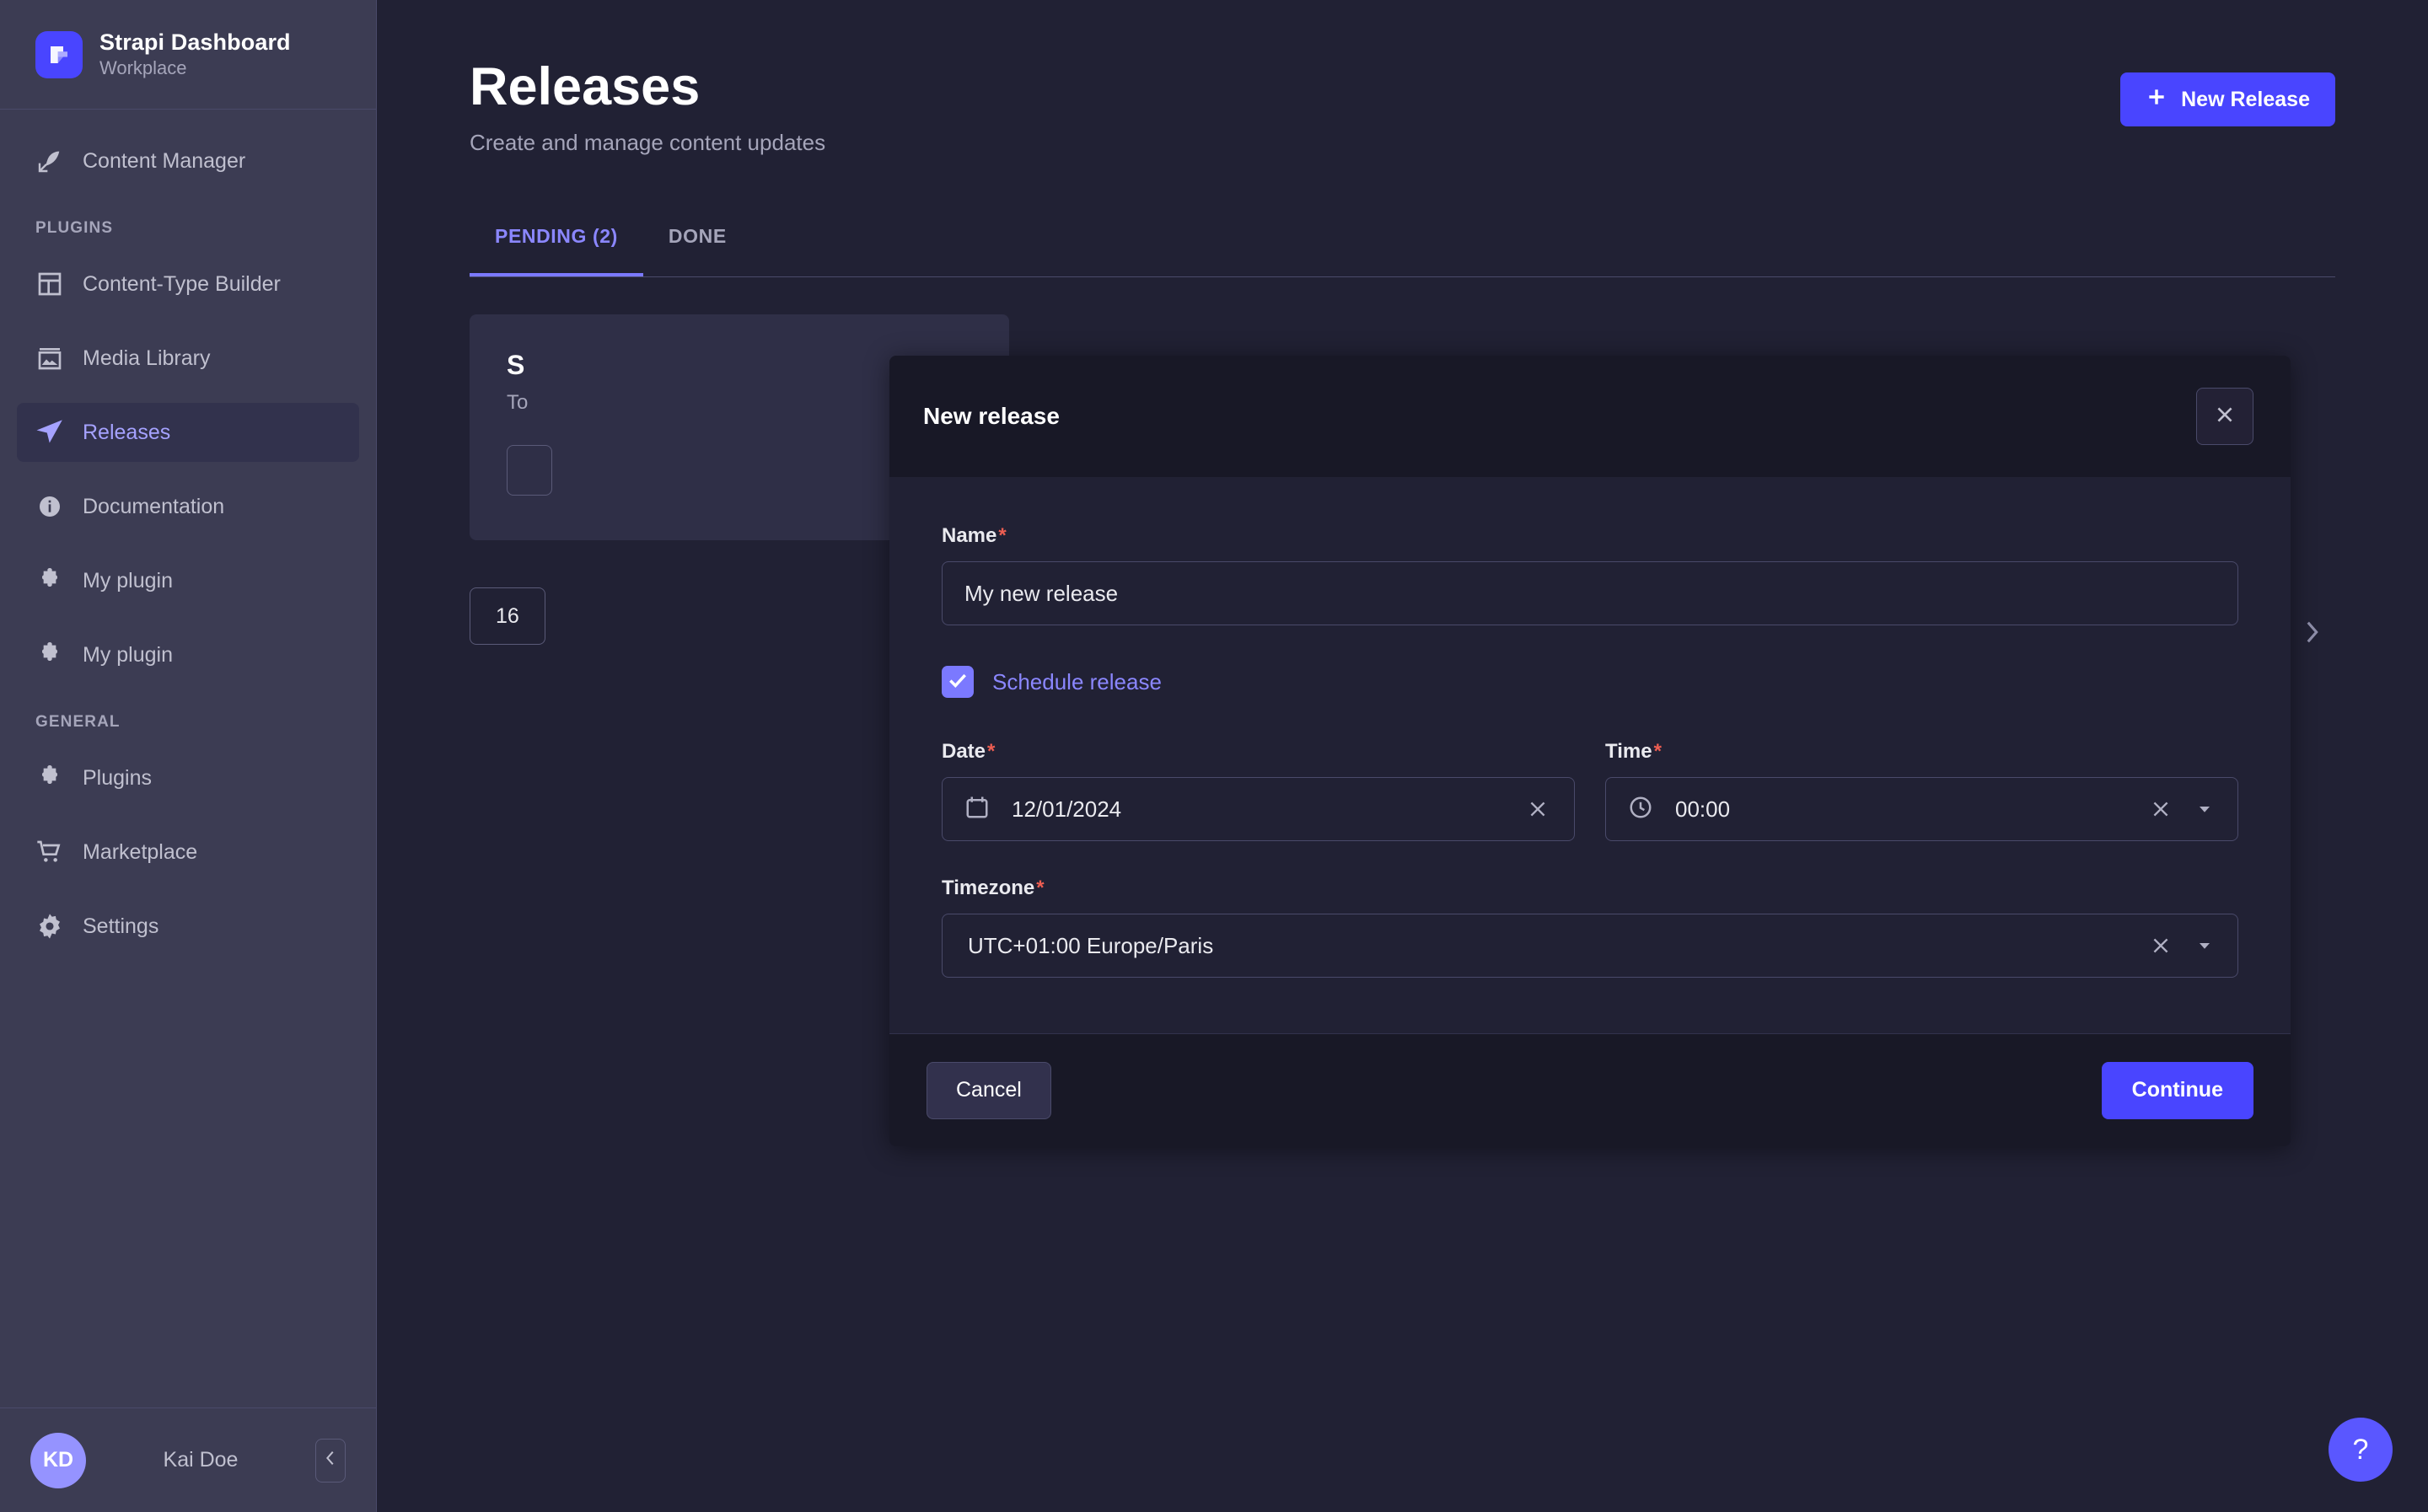 The image size is (2428, 1512). Describe the element at coordinates (978, 809) in the screenshot. I see `calendar-icon` at that location.